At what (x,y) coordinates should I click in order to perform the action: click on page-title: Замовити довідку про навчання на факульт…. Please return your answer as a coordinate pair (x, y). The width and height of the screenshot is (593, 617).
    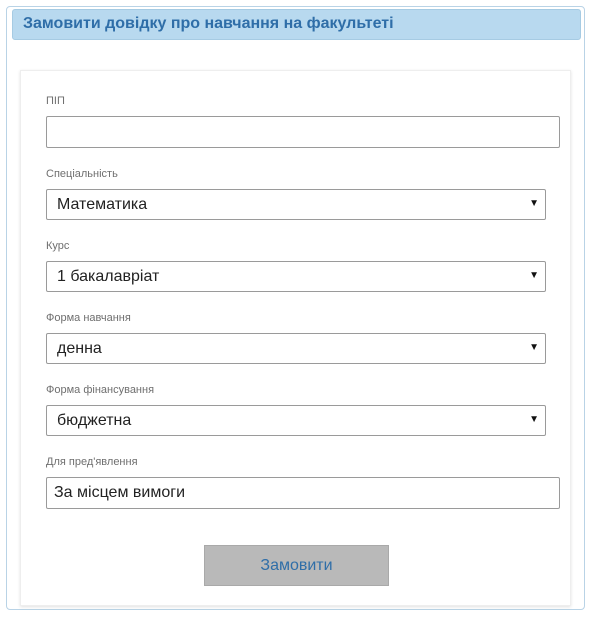
    Looking at the image, I should click on (208, 23).